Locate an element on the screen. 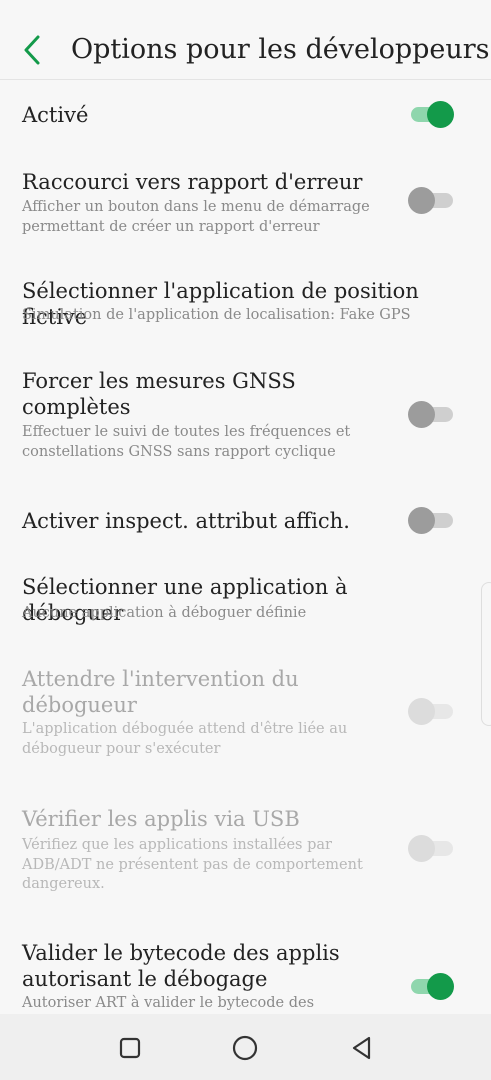  setting-subtitle: Autoriser ART à valider le bytecode des is located at coordinates (168, 1003).